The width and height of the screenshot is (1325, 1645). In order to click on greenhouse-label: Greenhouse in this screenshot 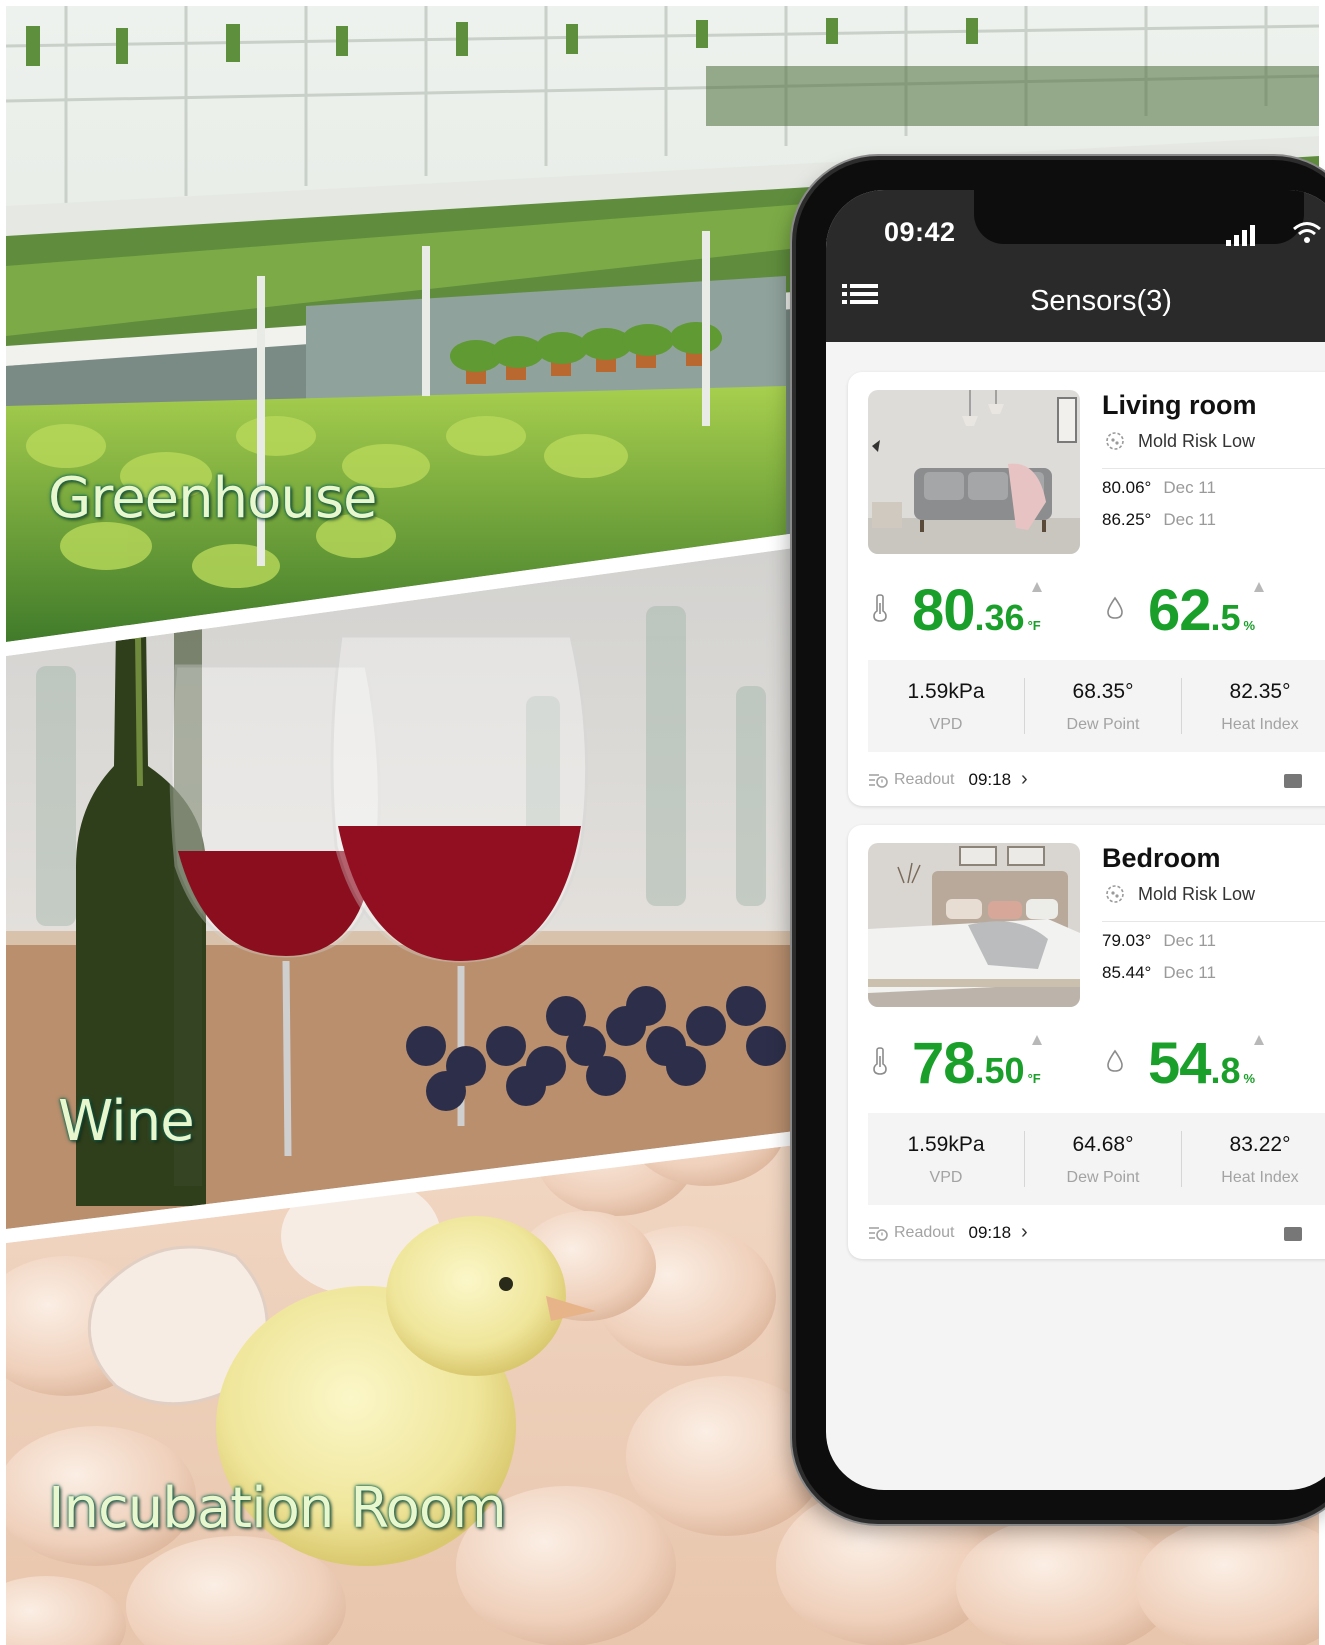, I will do `click(212, 498)`.